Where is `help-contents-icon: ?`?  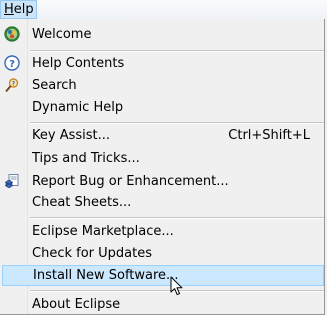
help-contents-icon: ? is located at coordinates (12, 63).